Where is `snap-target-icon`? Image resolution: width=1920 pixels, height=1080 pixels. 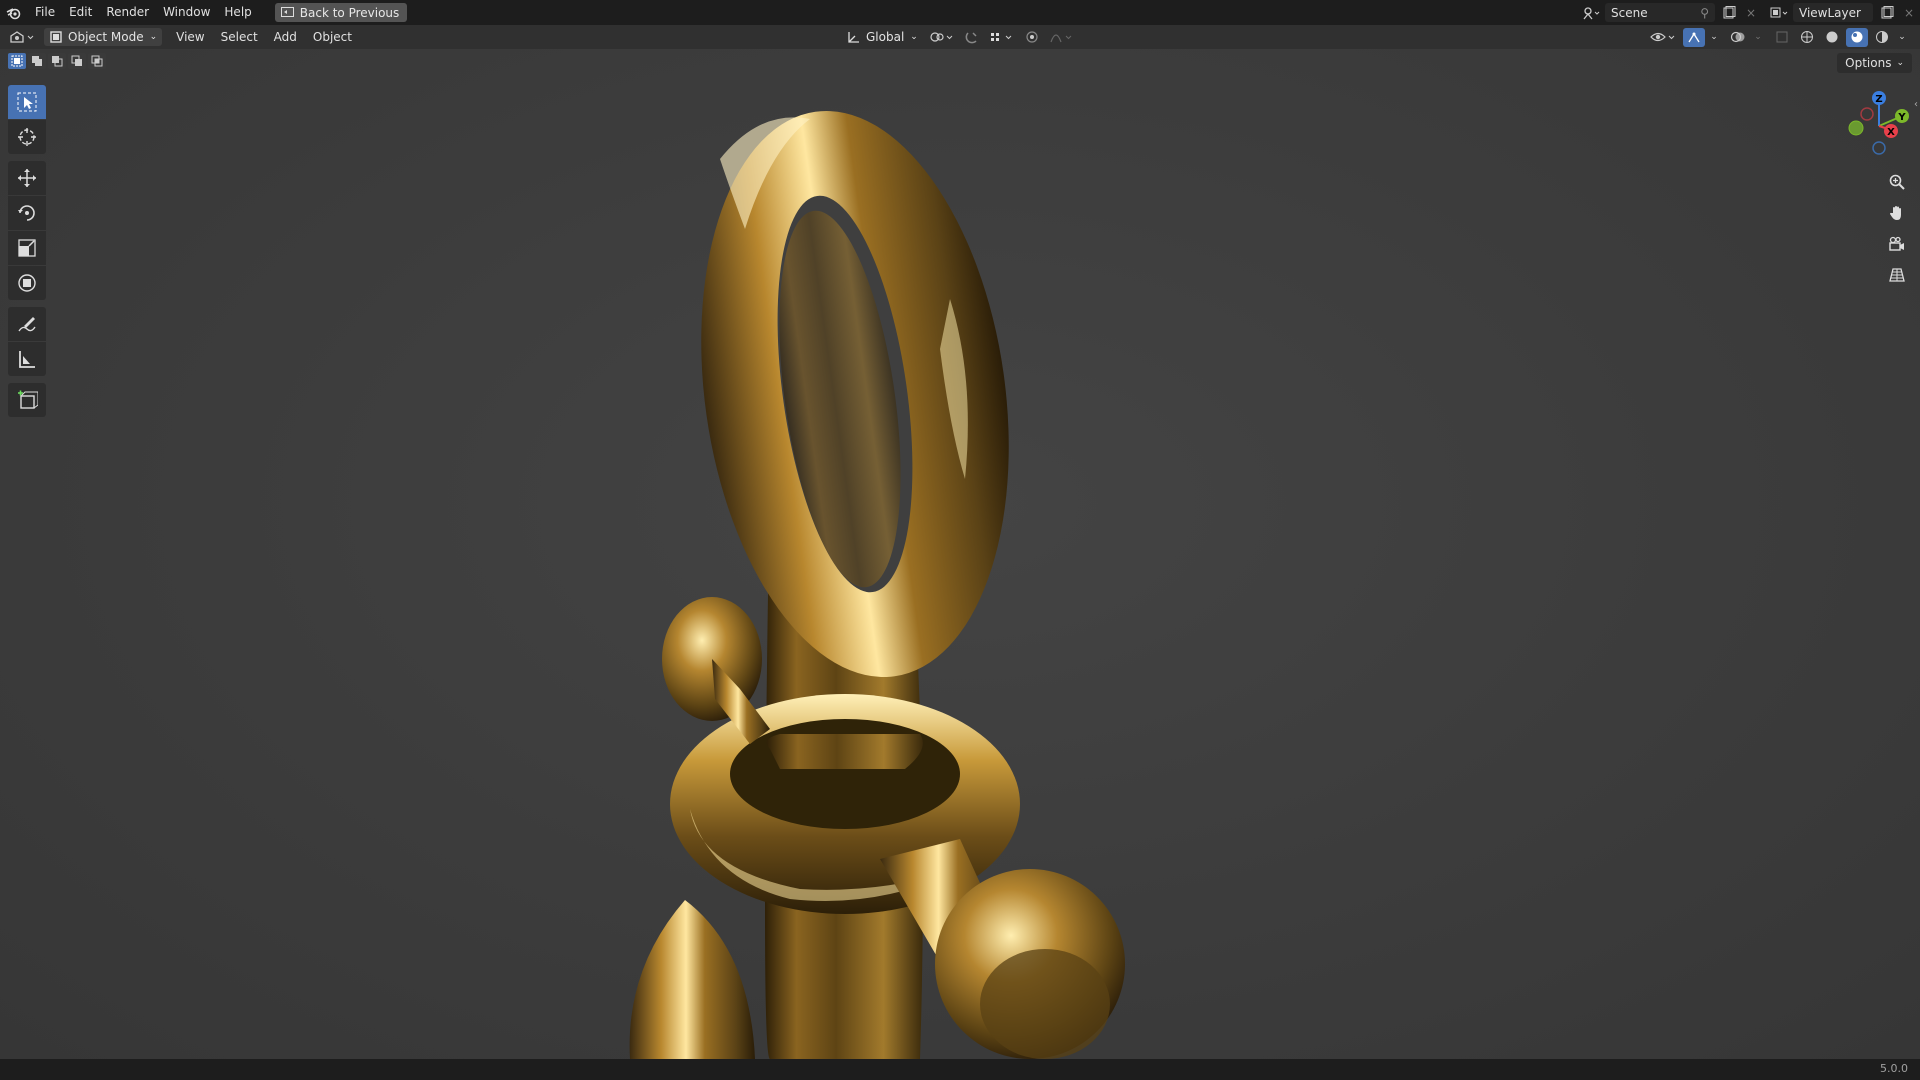
snap-target-icon is located at coordinates (1002, 37).